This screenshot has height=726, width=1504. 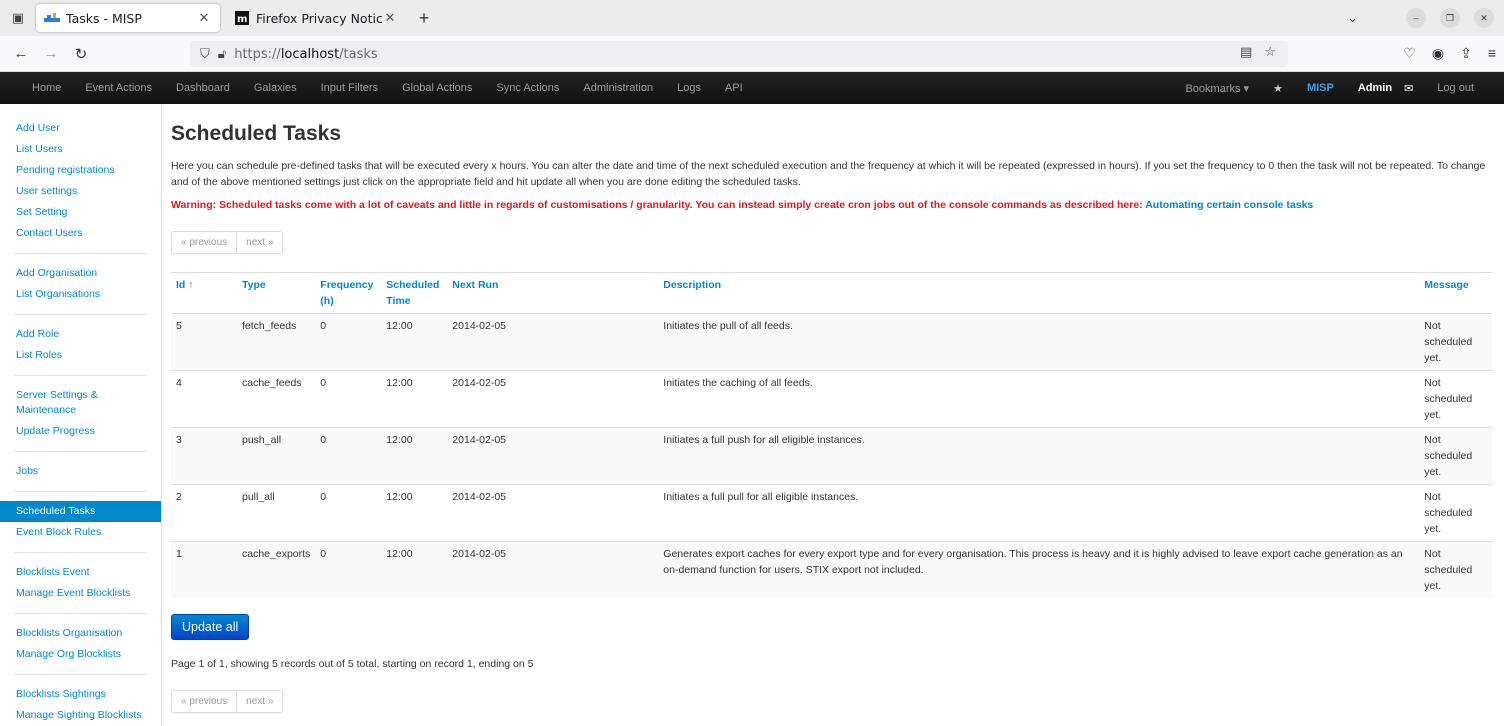 What do you see at coordinates (80, 170) in the screenshot?
I see `sidebar-item-pending-registrations: Pending registrations` at bounding box center [80, 170].